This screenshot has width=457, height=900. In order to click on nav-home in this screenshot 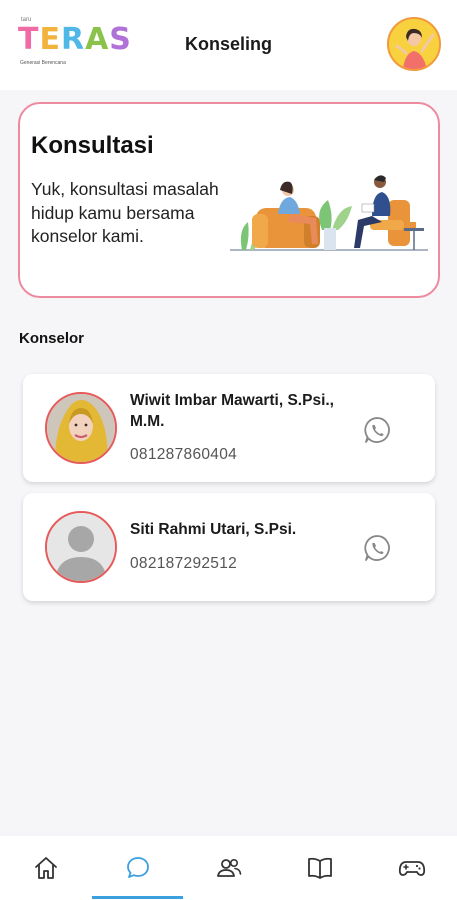, I will do `click(45, 868)`.